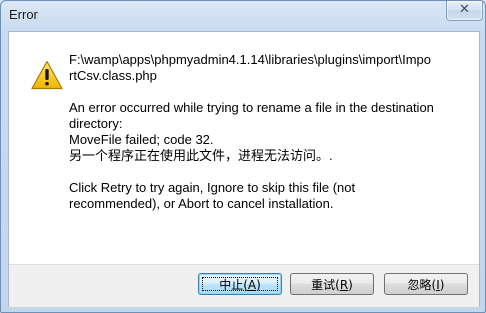 The image size is (486, 313). What do you see at coordinates (47, 75) in the screenshot?
I see `warning-icon` at bounding box center [47, 75].